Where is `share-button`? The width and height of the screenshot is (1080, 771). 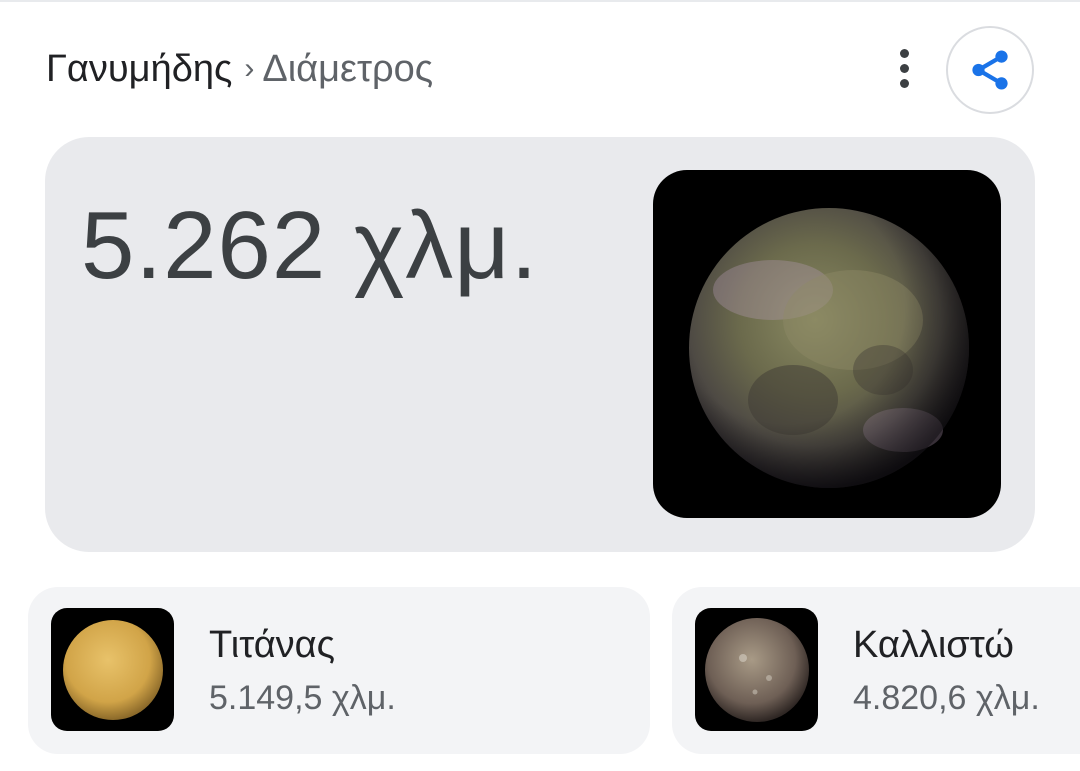 share-button is located at coordinates (990, 70).